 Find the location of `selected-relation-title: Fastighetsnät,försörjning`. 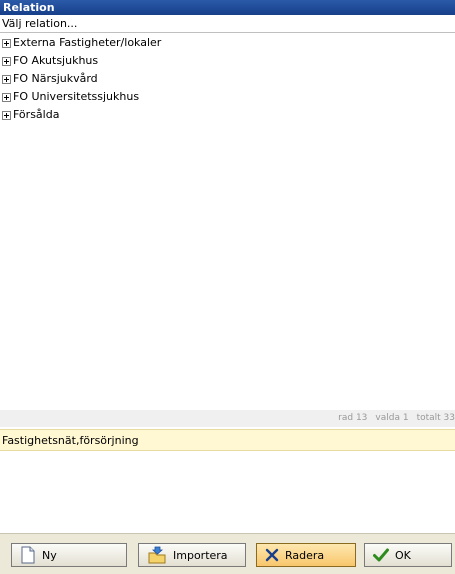

selected-relation-title: Fastighetsnät,försörjning is located at coordinates (227, 440).